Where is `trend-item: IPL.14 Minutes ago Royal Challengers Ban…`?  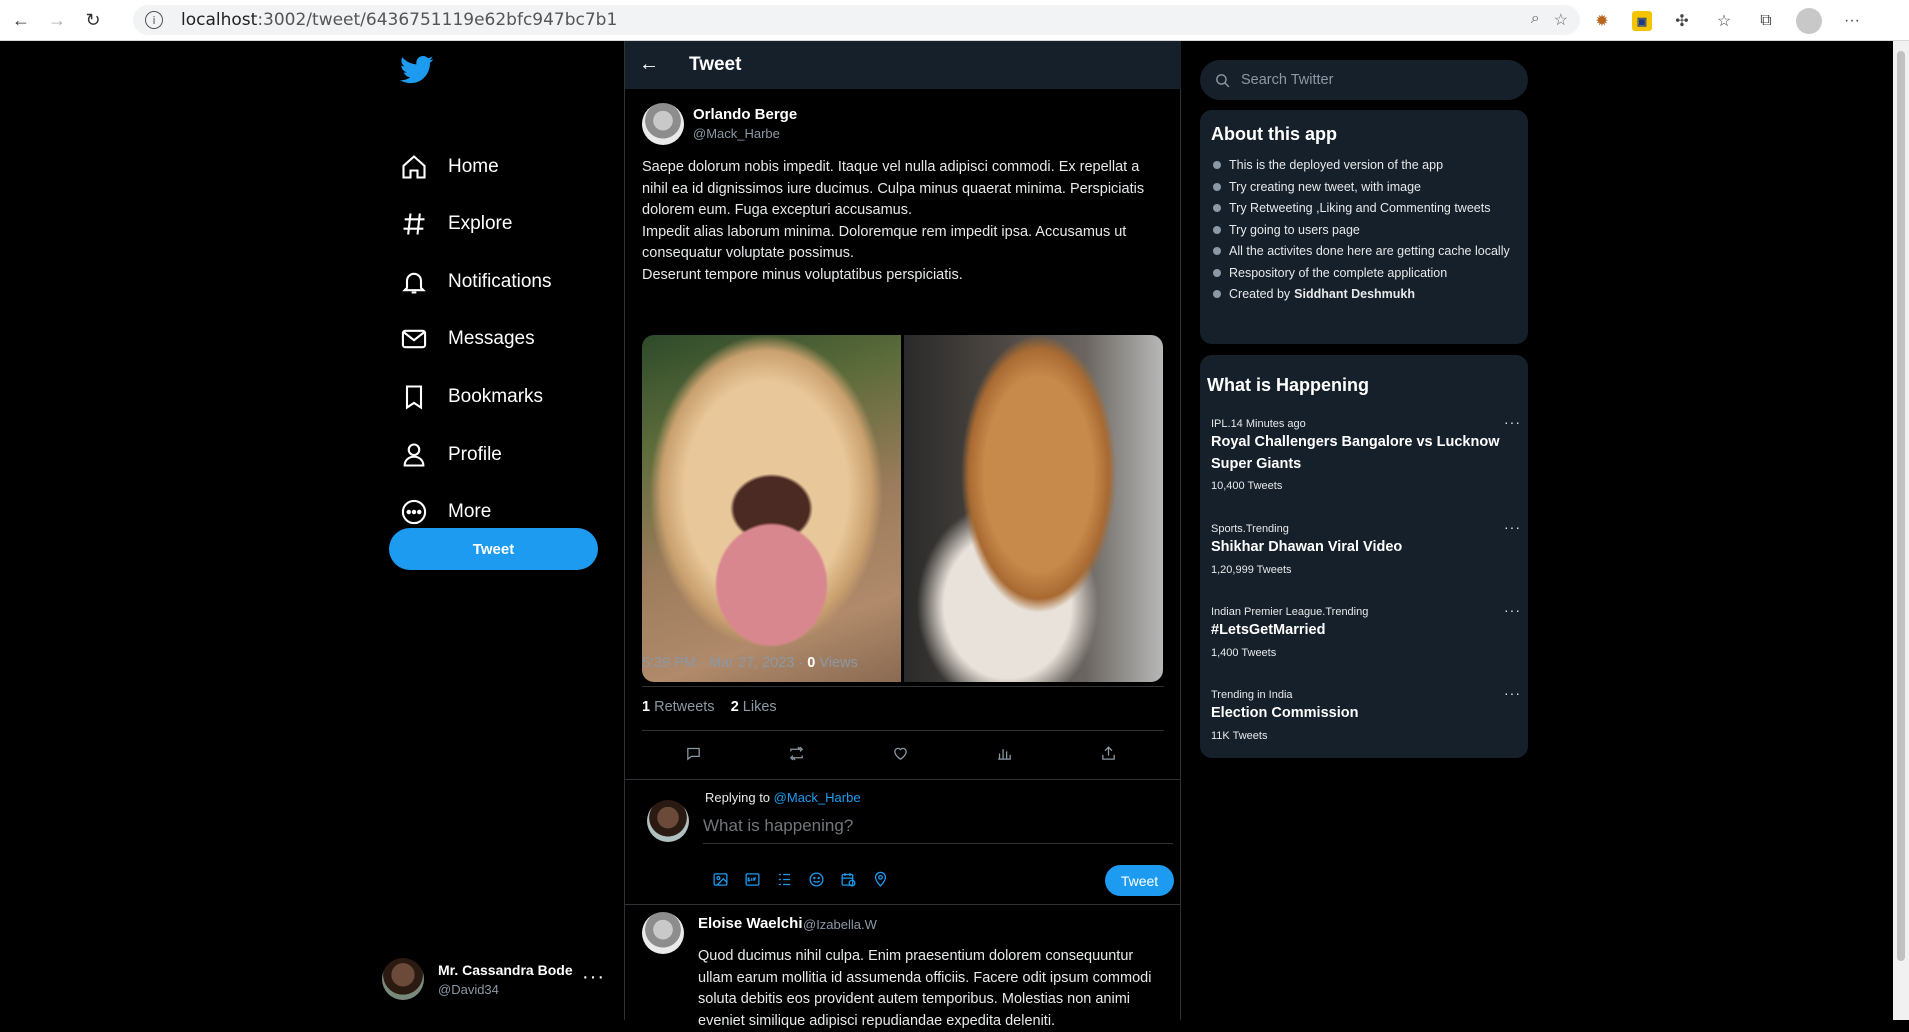 trend-item: IPL.14 Minutes ago Royal Challengers Ban… is located at coordinates (1366, 453).